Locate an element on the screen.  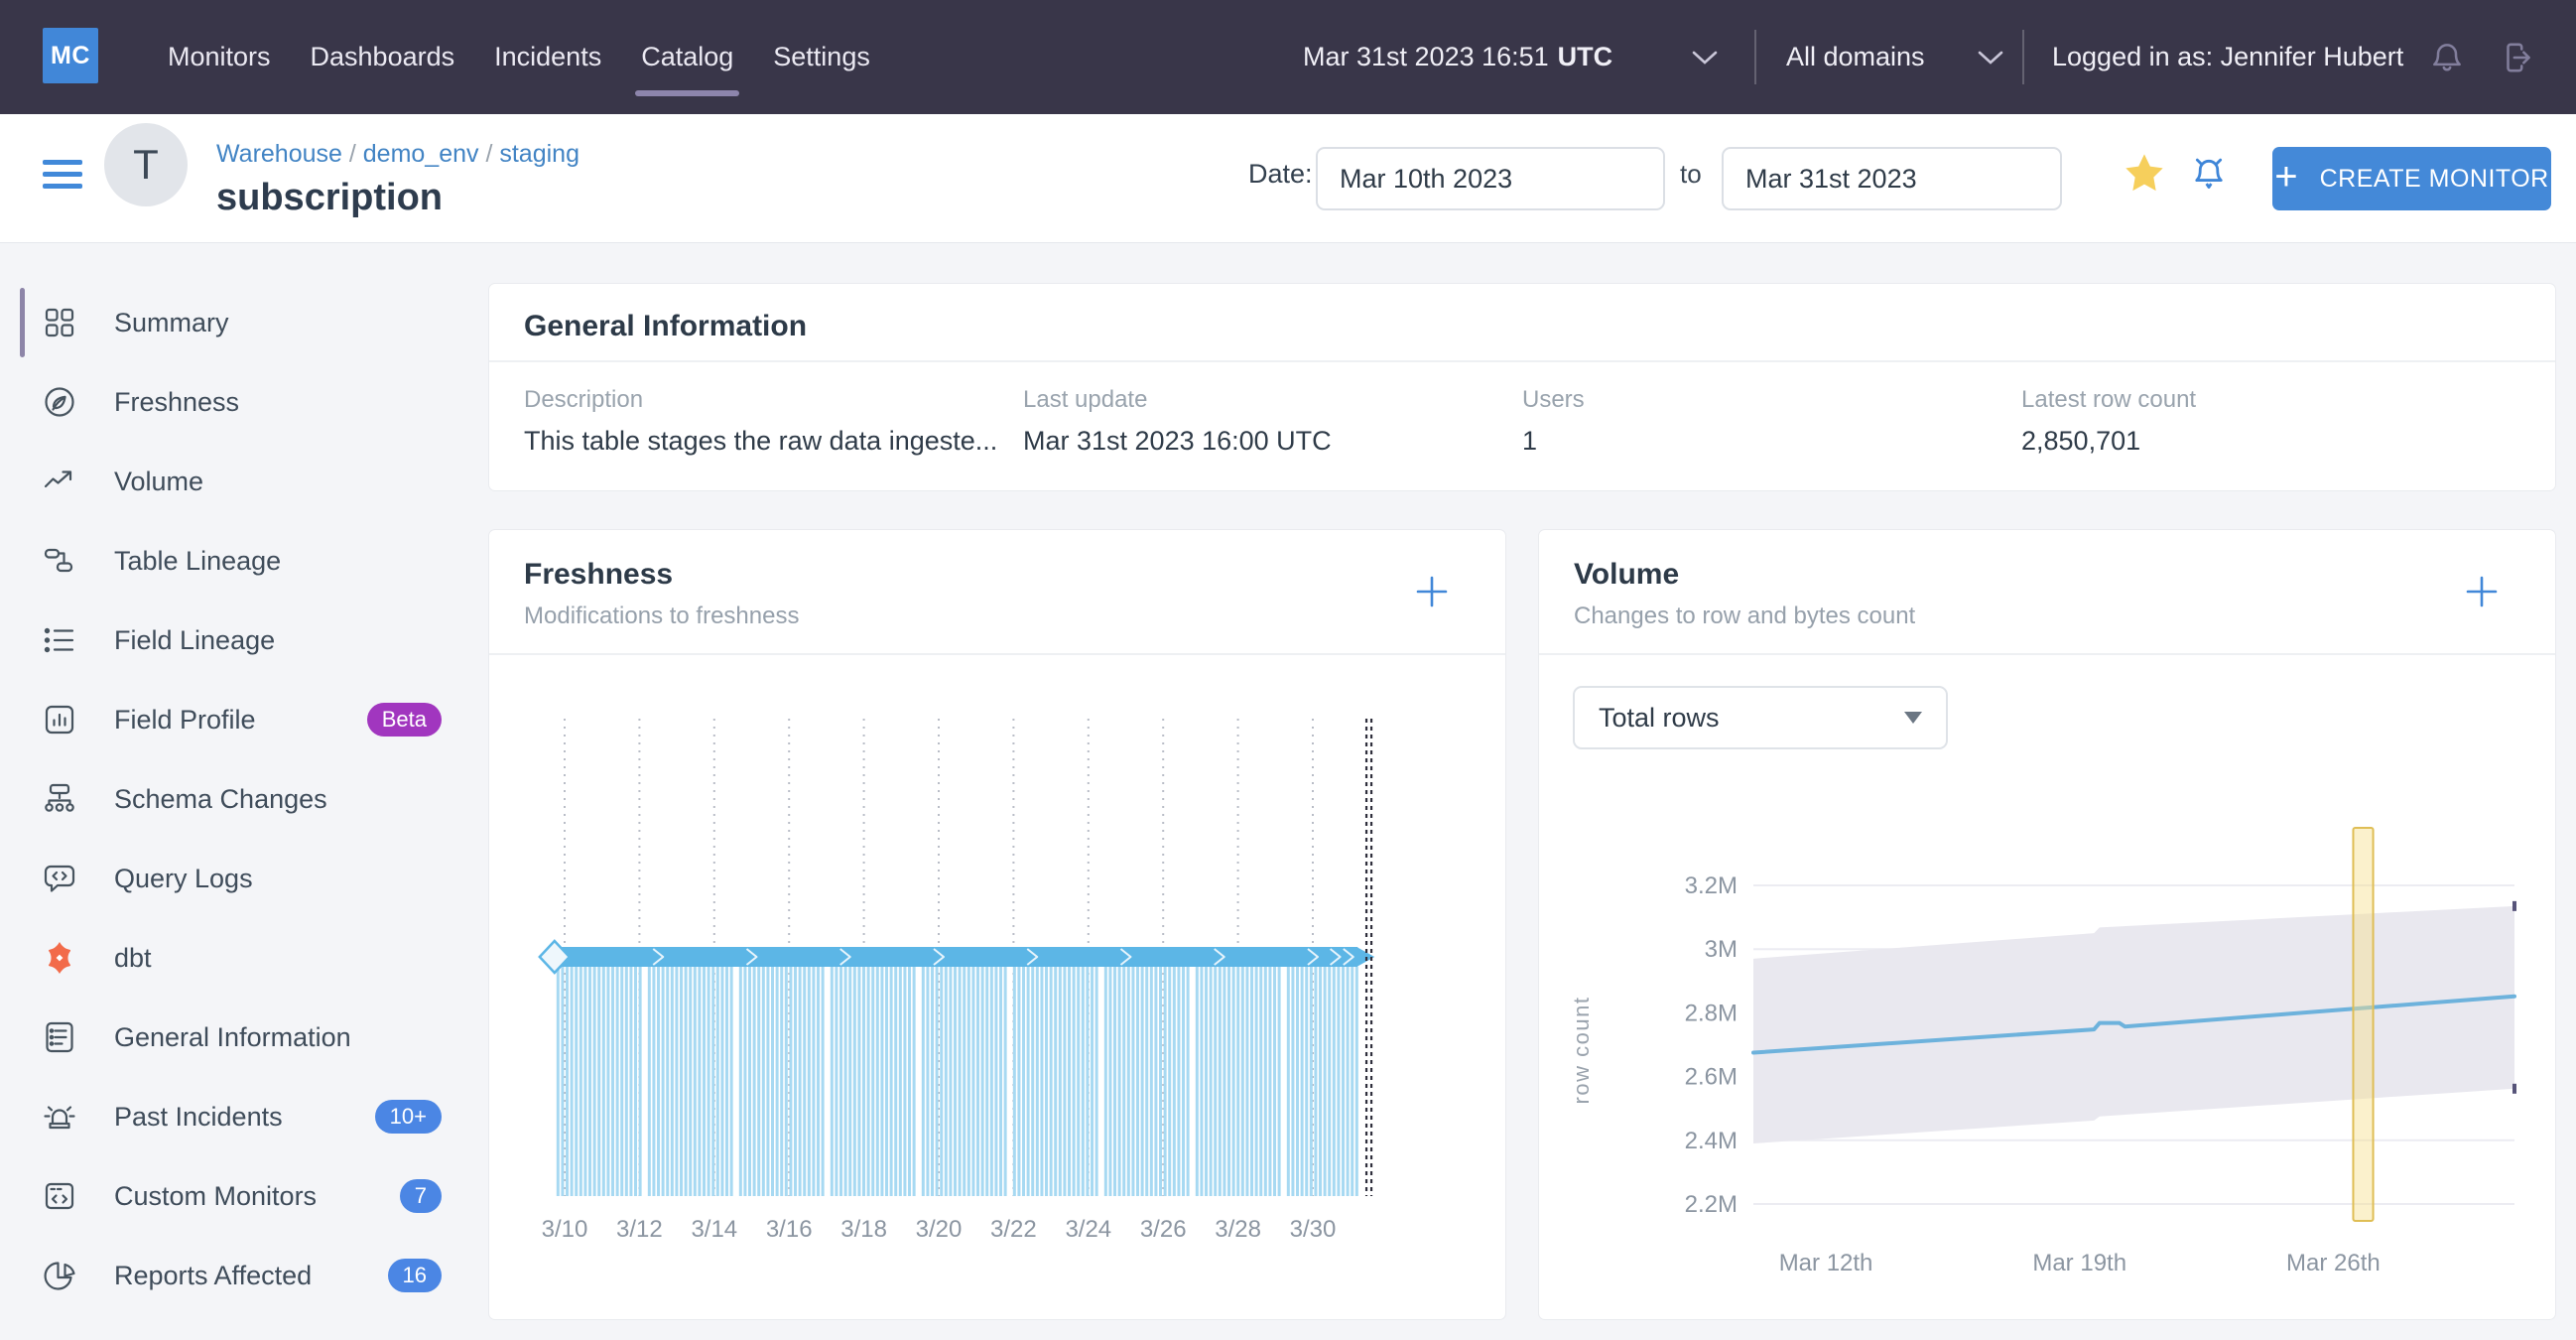
info-field-label: Latest row count is located at coordinates (2109, 399).